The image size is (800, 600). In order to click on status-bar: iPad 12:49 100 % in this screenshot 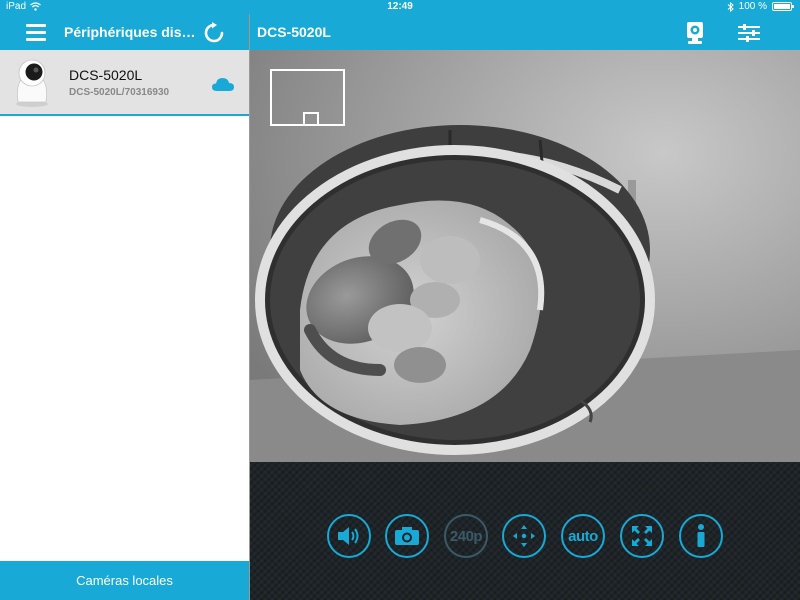, I will do `click(400, 7)`.